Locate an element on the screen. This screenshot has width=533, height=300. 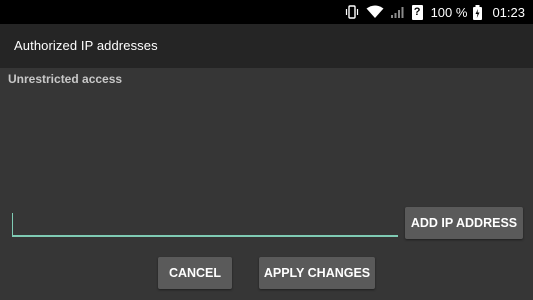
sim-badge: ? is located at coordinates (417, 11).